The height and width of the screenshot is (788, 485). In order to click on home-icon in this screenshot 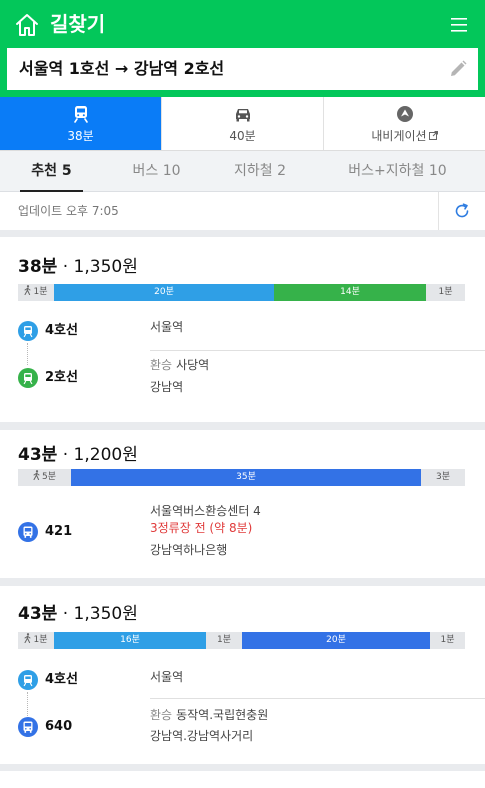, I will do `click(27, 25)`.